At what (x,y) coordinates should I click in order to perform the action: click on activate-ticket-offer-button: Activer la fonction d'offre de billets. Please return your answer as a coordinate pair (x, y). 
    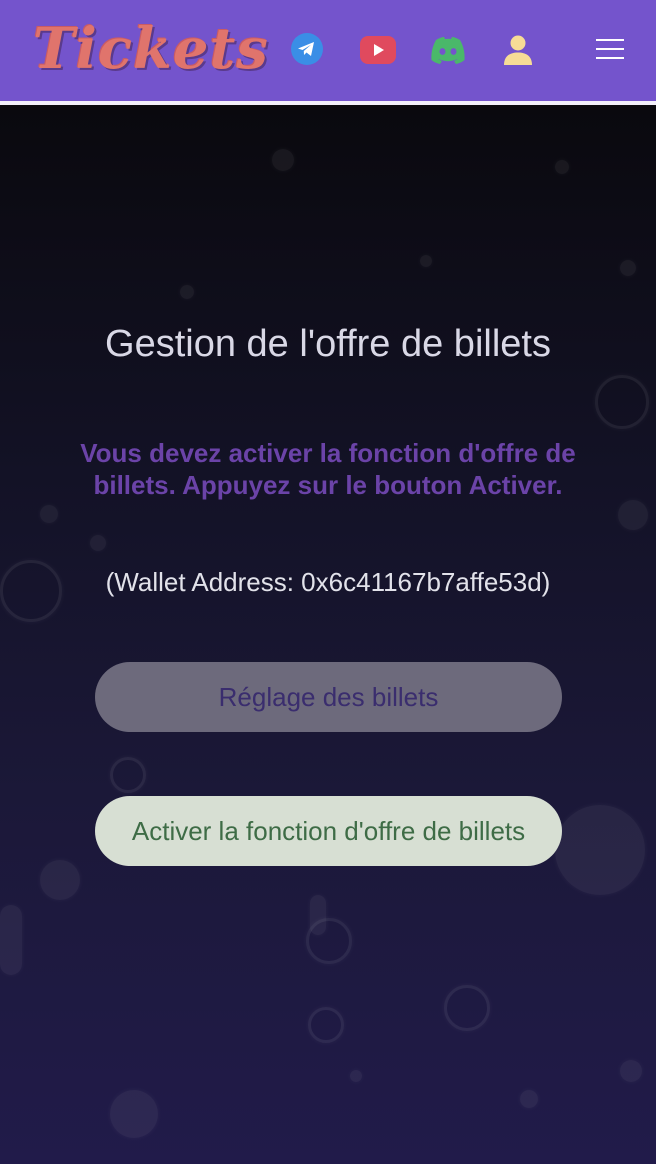
    Looking at the image, I should click on (328, 831).